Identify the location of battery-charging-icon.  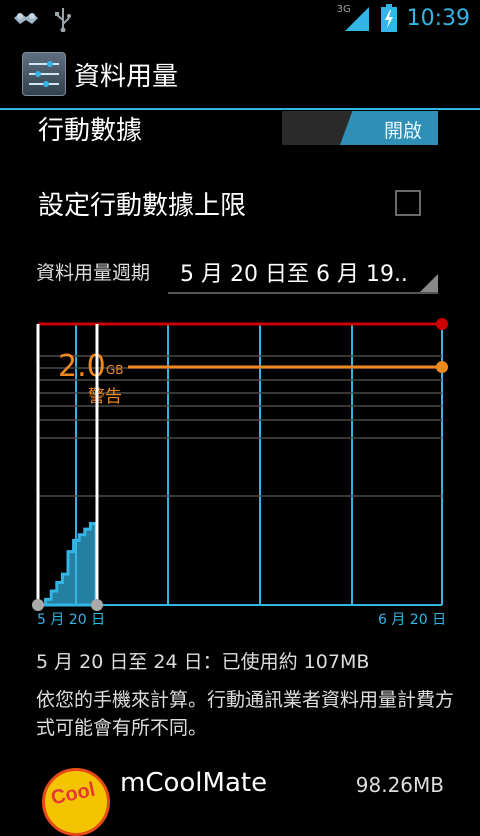
(388, 18).